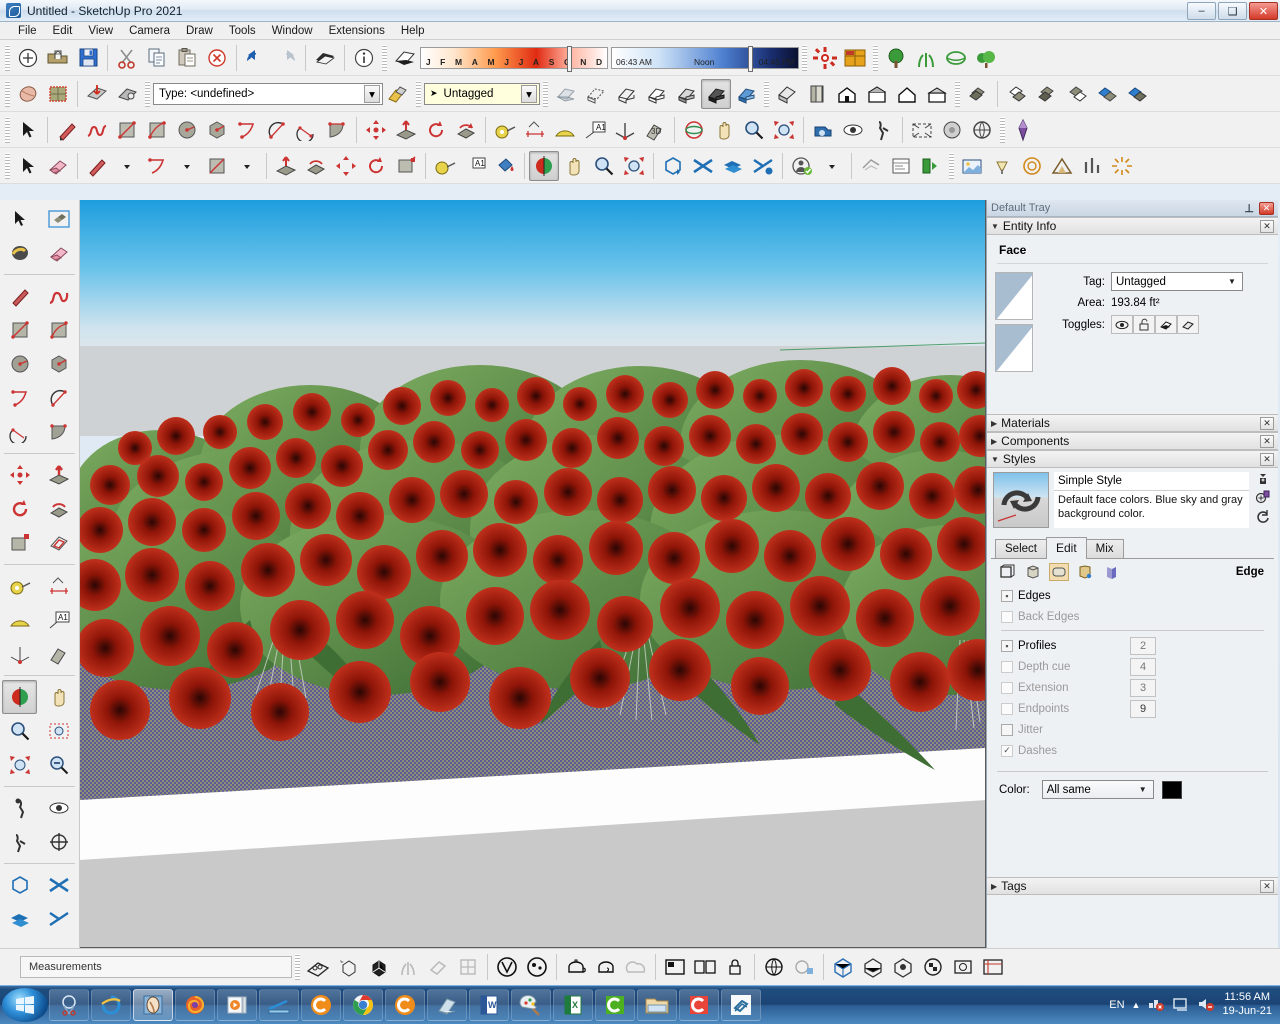 Image resolution: width=1280 pixels, height=1024 pixels. I want to click on push-pull-tool-button, so click(406, 130).